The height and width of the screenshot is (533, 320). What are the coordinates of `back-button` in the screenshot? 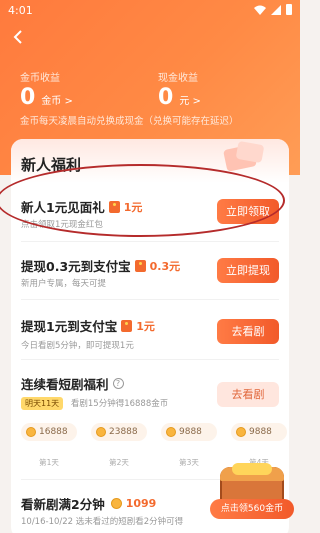 It's located at (19, 37).